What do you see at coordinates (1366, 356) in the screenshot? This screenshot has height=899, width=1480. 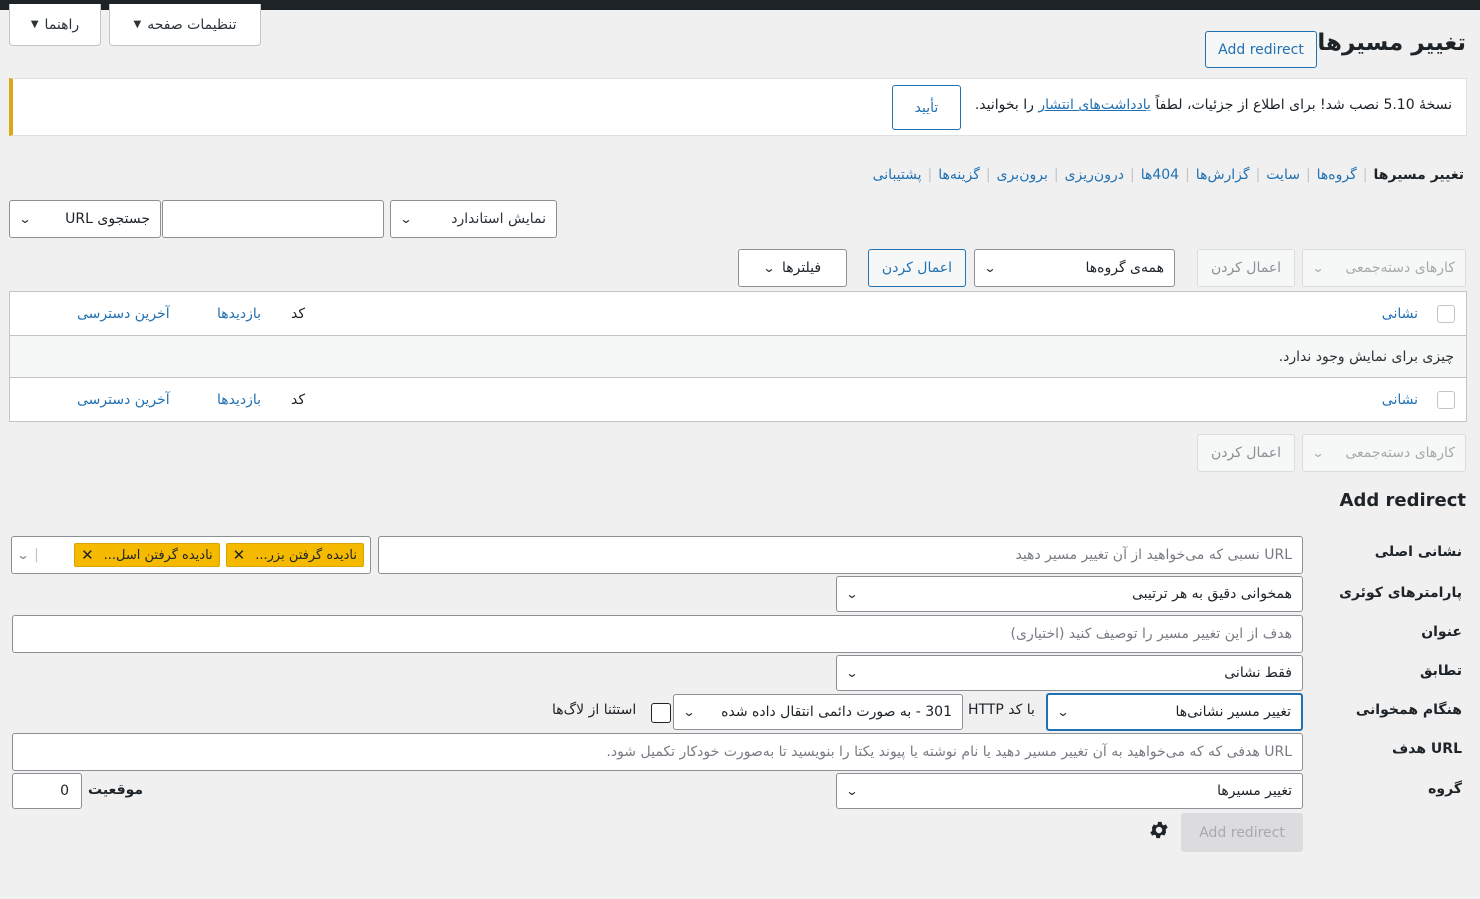 I see `empty-message: چیزی برای نمایش وجود ندارد.` at bounding box center [1366, 356].